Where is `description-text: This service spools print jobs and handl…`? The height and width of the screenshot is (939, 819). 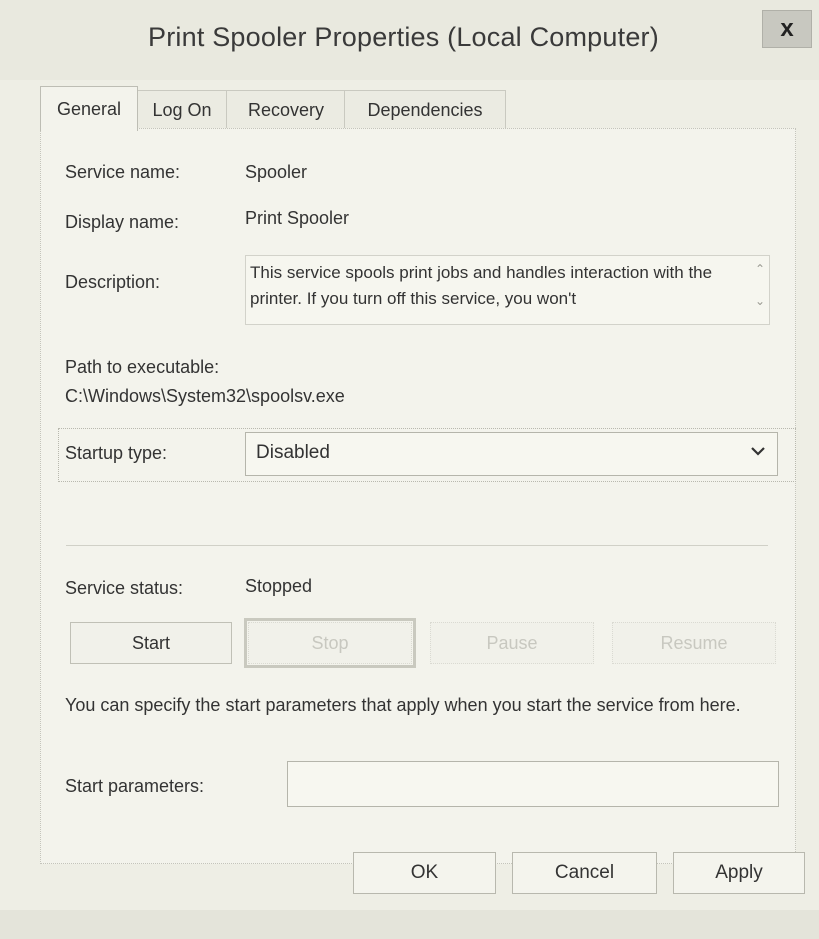 description-text: This service spools print jobs and handl… is located at coordinates (481, 285).